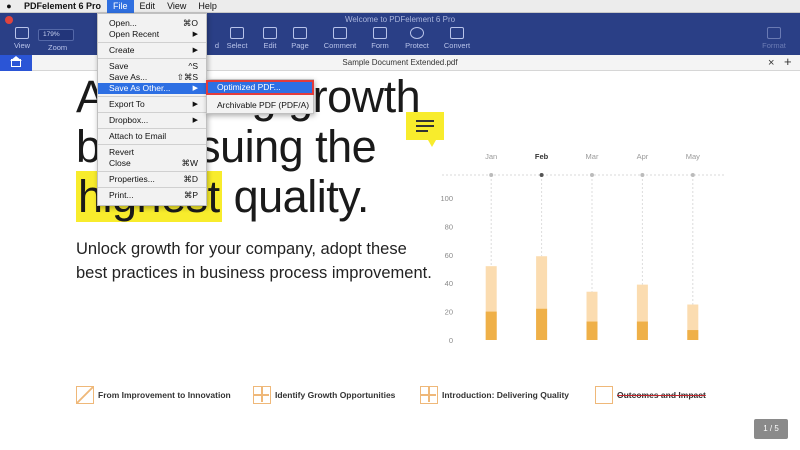 This screenshot has height=450, width=800. I want to click on close-tab-icon: ×, so click(771, 63).